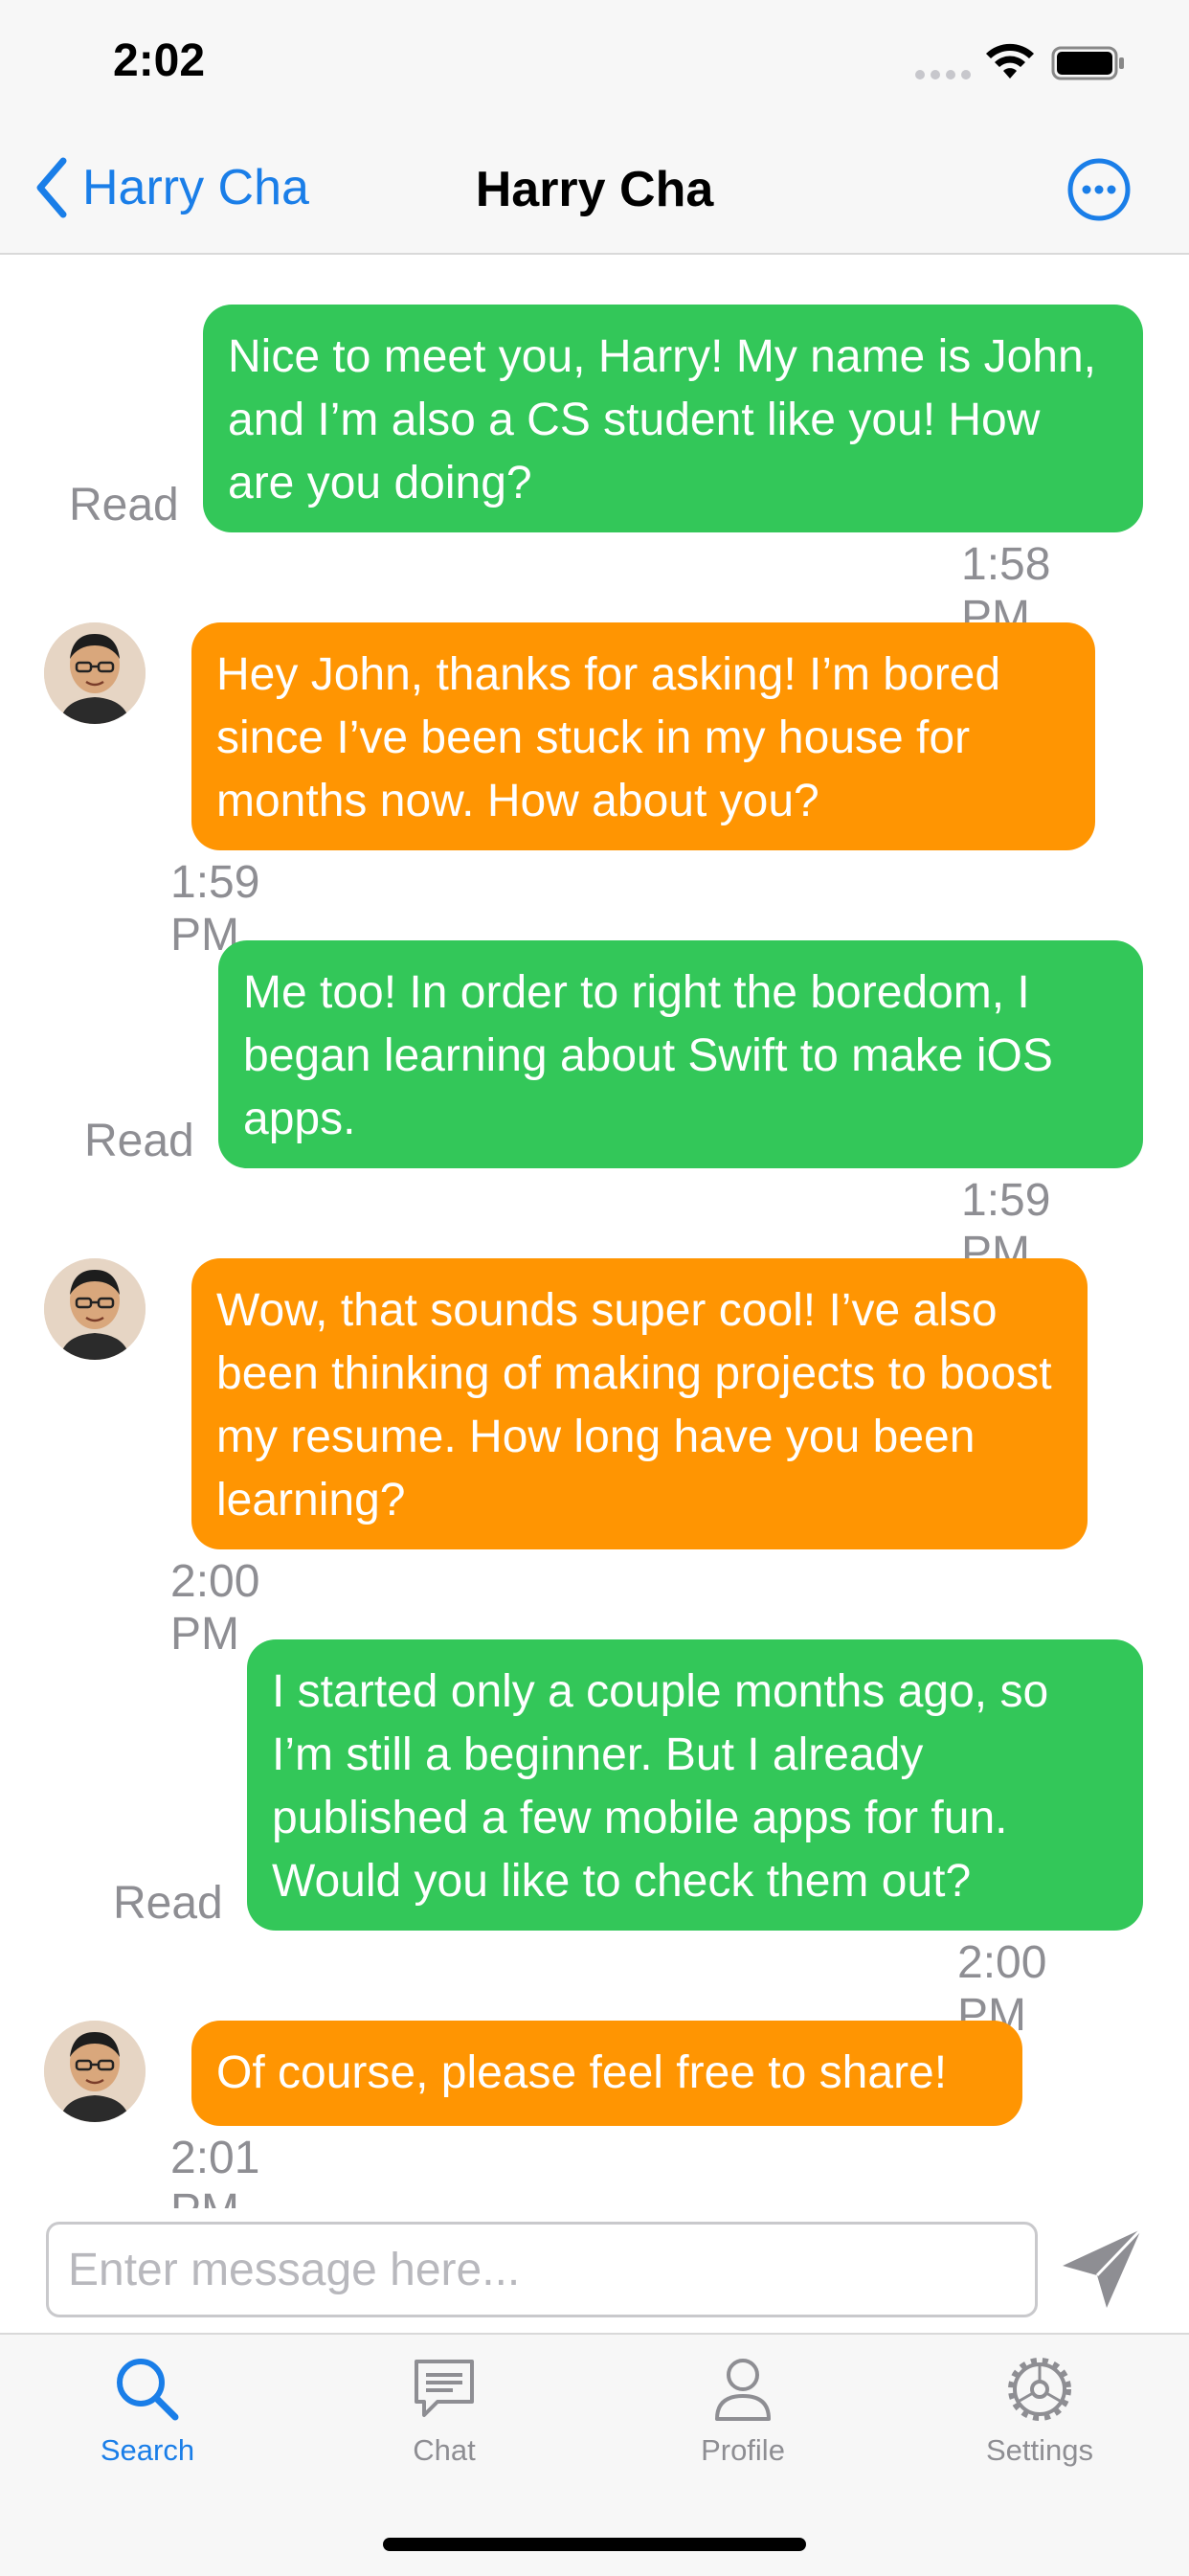 The width and height of the screenshot is (1189, 2576). I want to click on battery-icon, so click(1087, 63).